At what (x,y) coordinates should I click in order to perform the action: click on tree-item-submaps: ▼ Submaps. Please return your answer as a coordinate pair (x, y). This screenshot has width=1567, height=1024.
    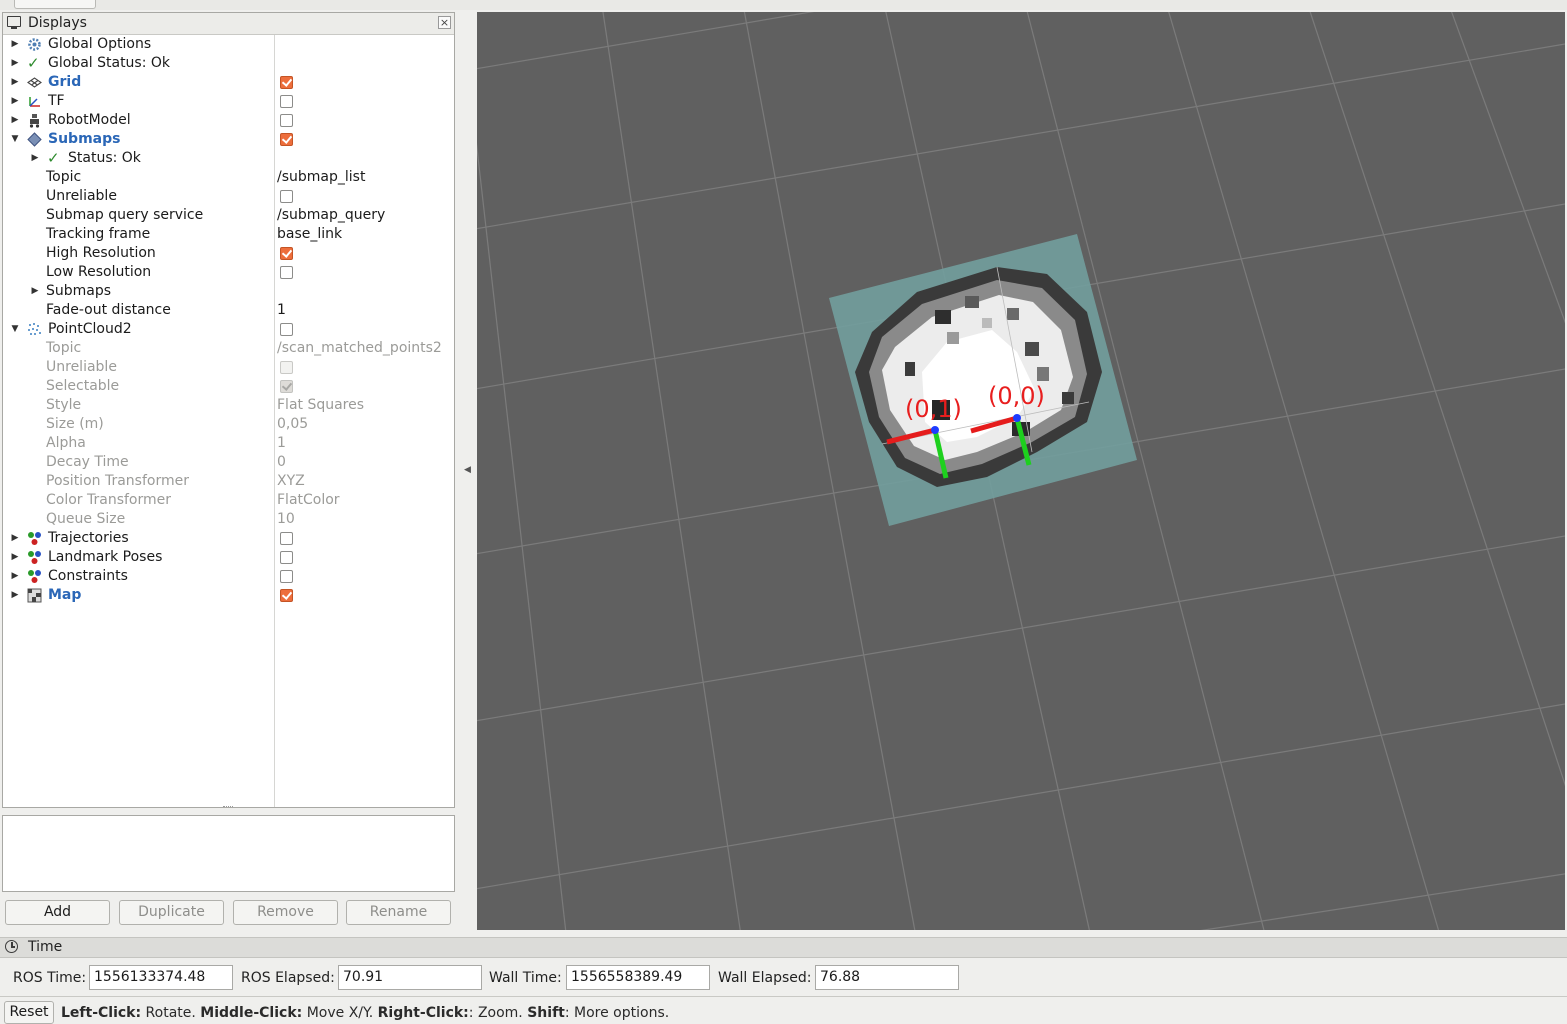
    Looking at the image, I should click on (228, 139).